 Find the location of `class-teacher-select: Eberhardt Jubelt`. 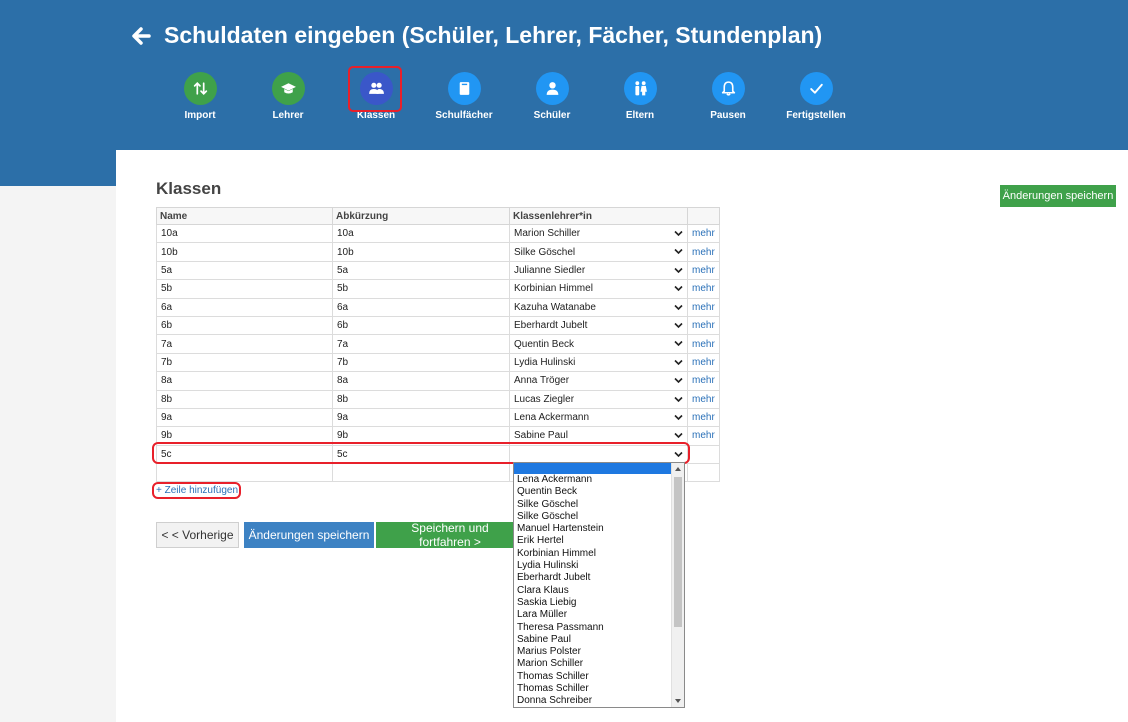

class-teacher-select: Eberhardt Jubelt is located at coordinates (598, 325).